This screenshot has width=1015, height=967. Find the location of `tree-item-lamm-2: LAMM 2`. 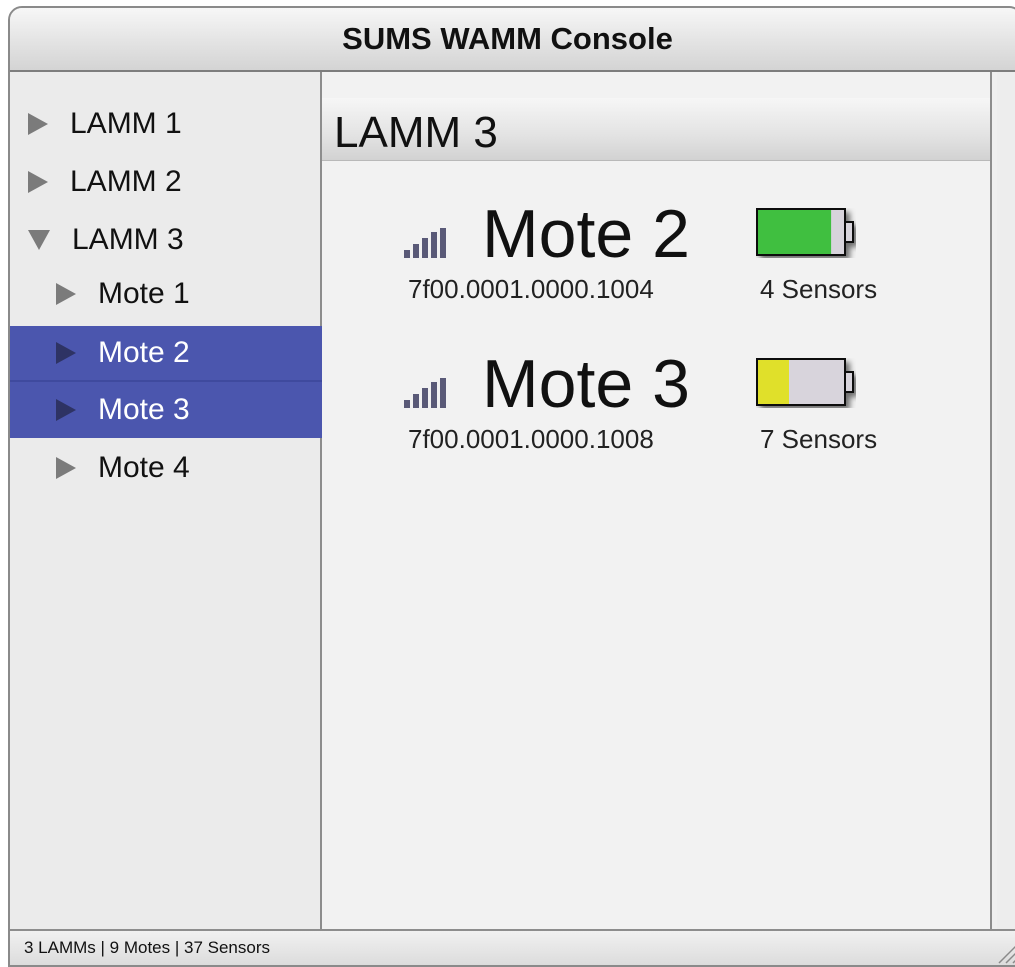

tree-item-lamm-2: LAMM 2 is located at coordinates (174, 182).